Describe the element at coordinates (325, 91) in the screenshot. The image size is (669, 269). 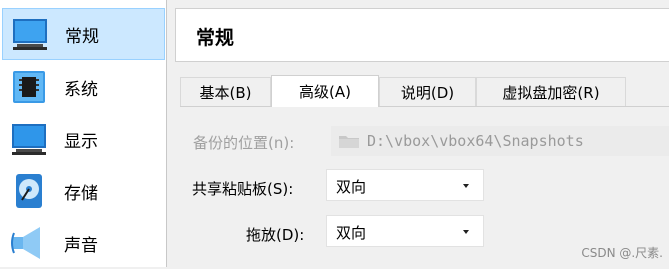
I see `tab-advanced: 高级(A)` at that location.